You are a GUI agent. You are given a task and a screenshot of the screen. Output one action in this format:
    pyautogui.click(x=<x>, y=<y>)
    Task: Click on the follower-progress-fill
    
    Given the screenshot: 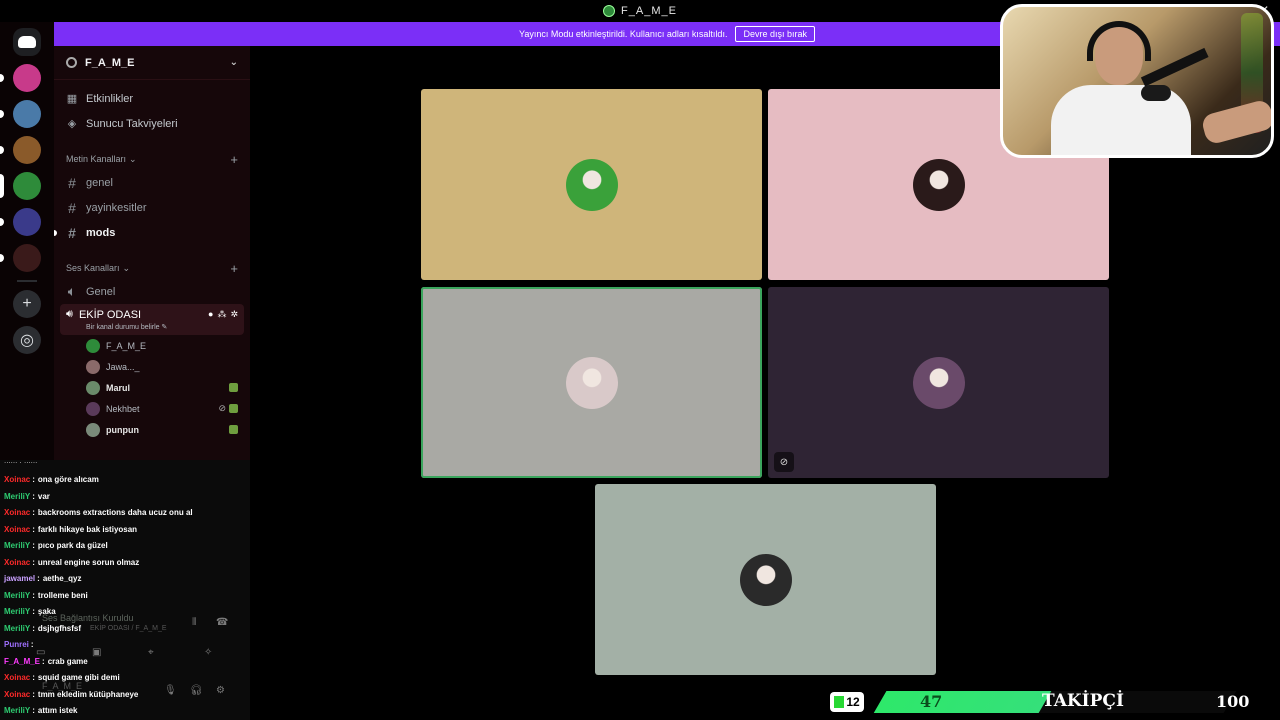 What is the action you would take?
    pyautogui.click(x=962, y=702)
    